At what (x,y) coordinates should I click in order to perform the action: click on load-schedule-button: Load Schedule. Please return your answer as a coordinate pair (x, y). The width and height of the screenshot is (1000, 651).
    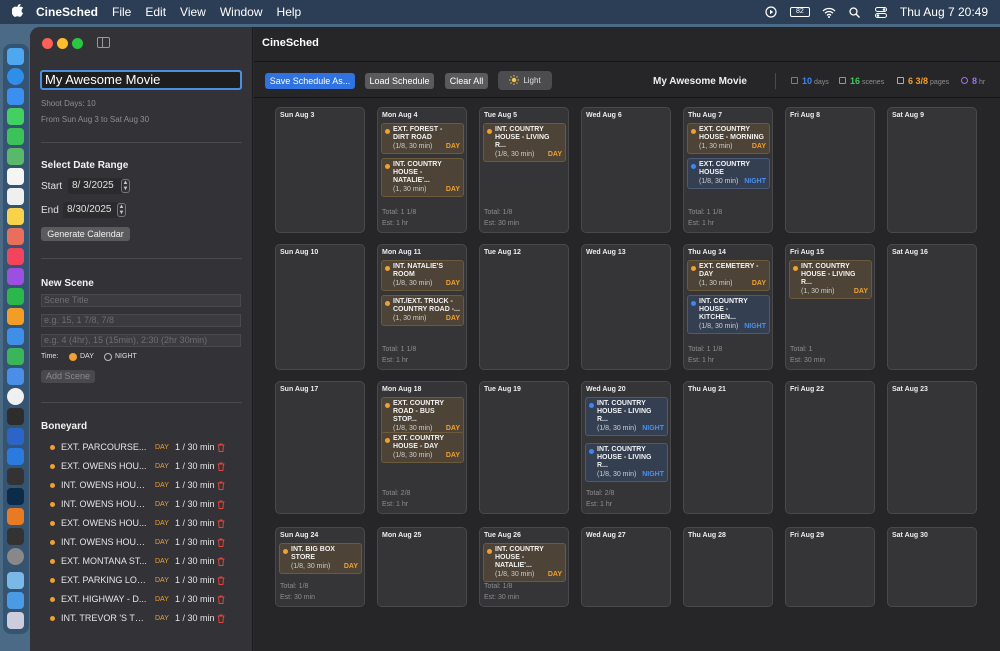
    Looking at the image, I should click on (399, 81).